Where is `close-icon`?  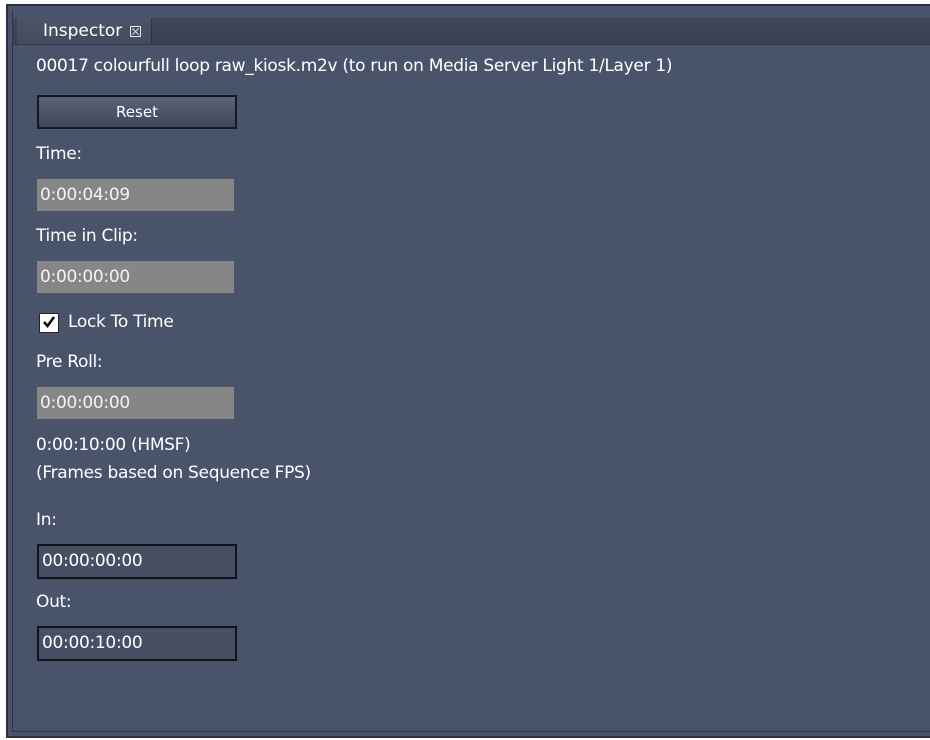
close-icon is located at coordinates (136, 31).